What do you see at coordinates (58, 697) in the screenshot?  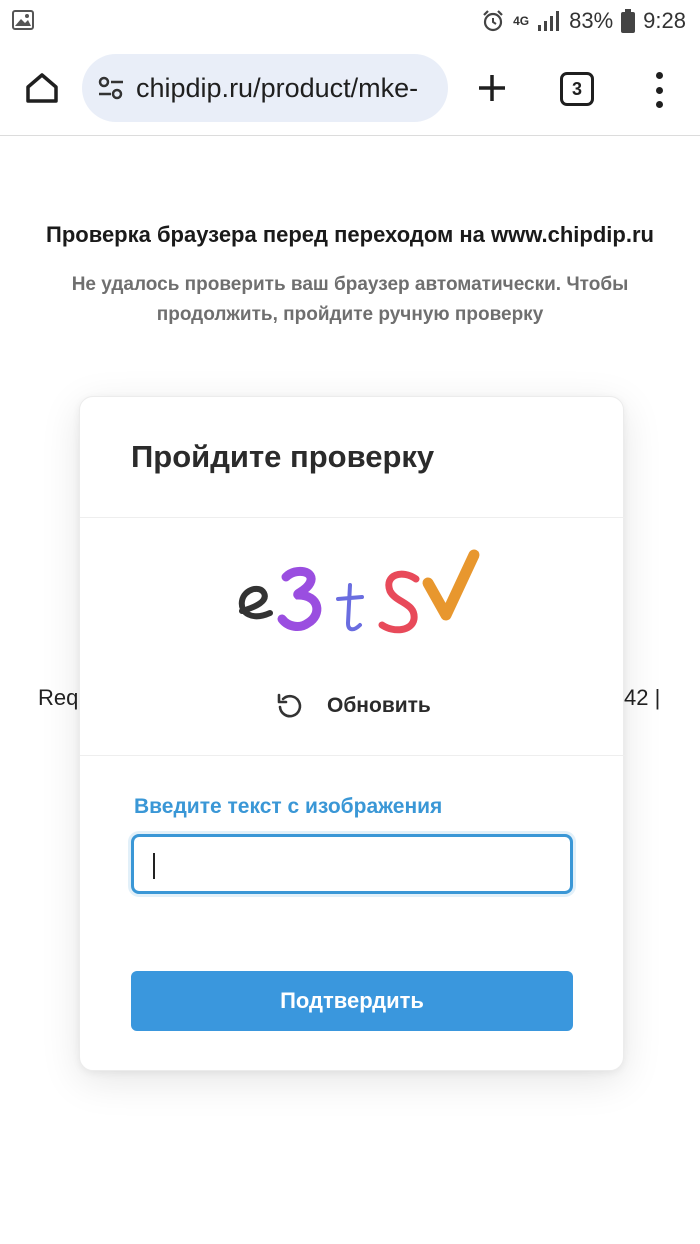 I see `background-text-left: Req` at bounding box center [58, 697].